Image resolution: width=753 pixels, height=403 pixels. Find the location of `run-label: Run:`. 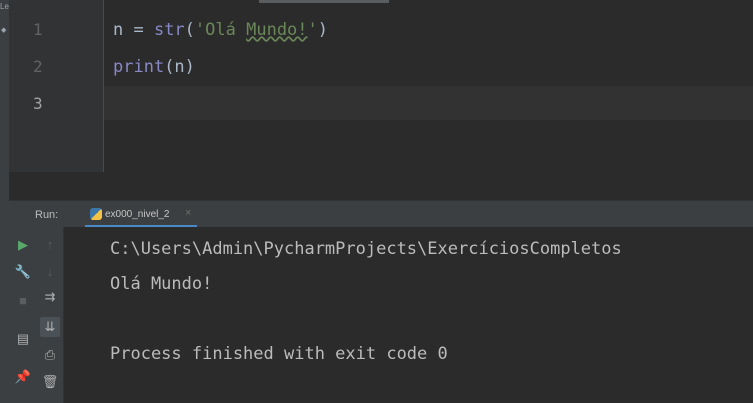

run-label: Run: is located at coordinates (47, 215).